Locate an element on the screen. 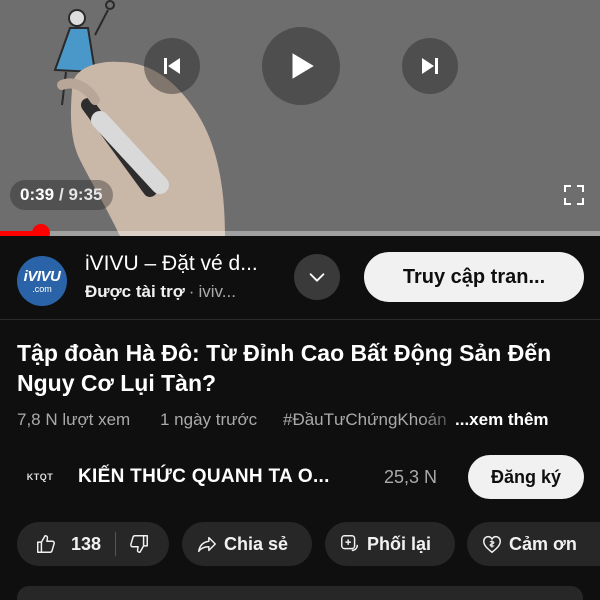 Image resolution: width=600 pixels, height=600 pixels. action-bar: 138 Chia sẻ Phối lại Cảm ơn is located at coordinates (300, 545).